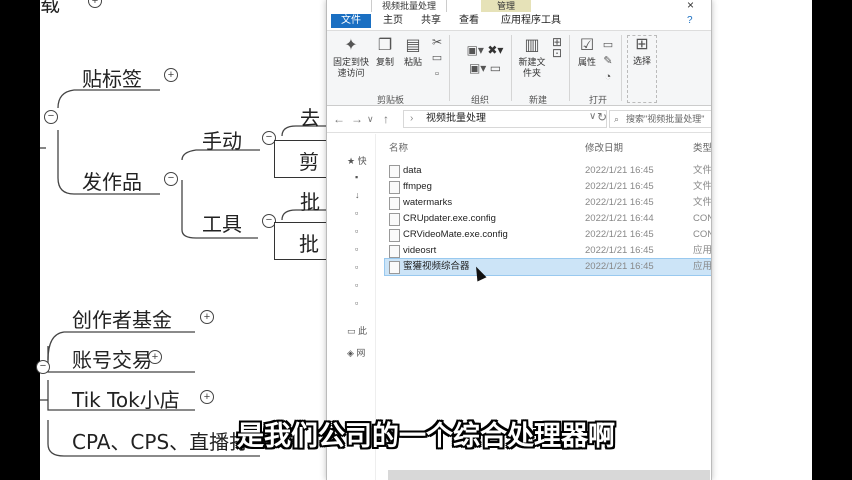  What do you see at coordinates (420, 250) in the screenshot?
I see `file-name: videosrt` at bounding box center [420, 250].